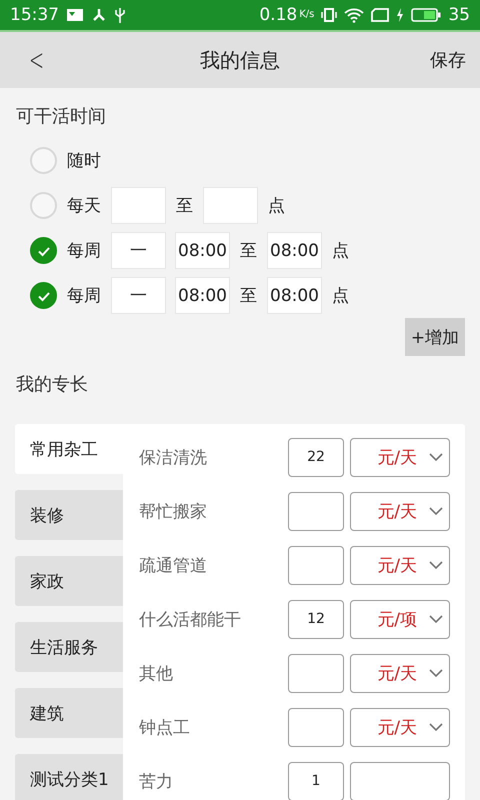  What do you see at coordinates (84, 206) in the screenshot?
I see `option-label: 每天` at bounding box center [84, 206].